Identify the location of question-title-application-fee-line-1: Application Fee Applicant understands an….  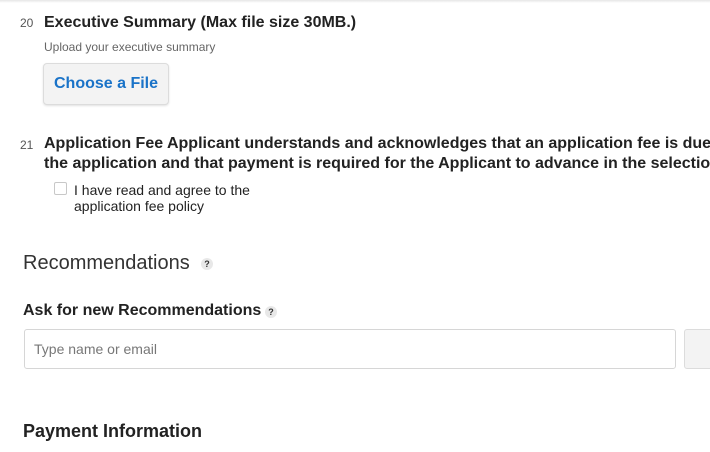
(377, 143).